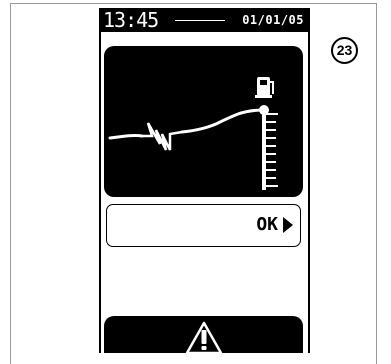 This screenshot has width=391, height=364. What do you see at coordinates (203, 225) in the screenshot?
I see `ok-button: OK` at bounding box center [203, 225].